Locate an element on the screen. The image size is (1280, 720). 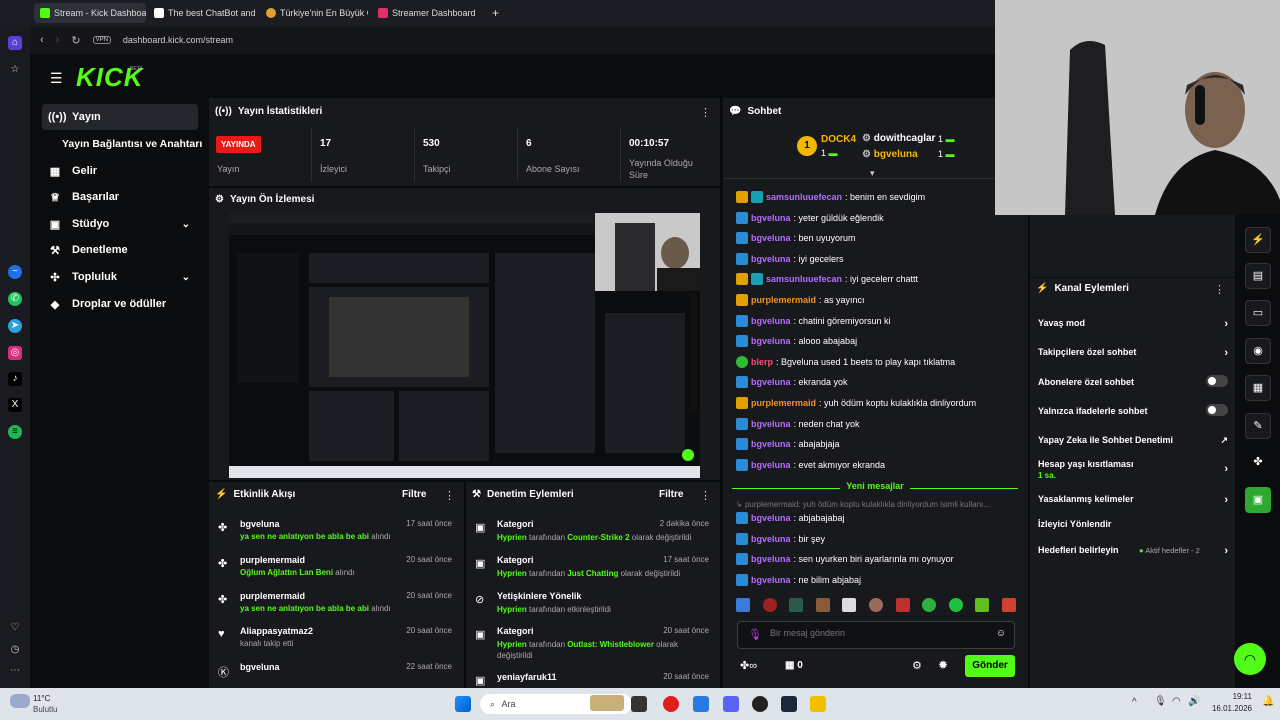
subs-only-toggle is located at coordinates (1217, 381).